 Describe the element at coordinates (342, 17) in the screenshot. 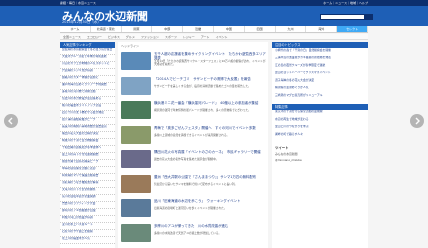

I see `search-input` at that location.